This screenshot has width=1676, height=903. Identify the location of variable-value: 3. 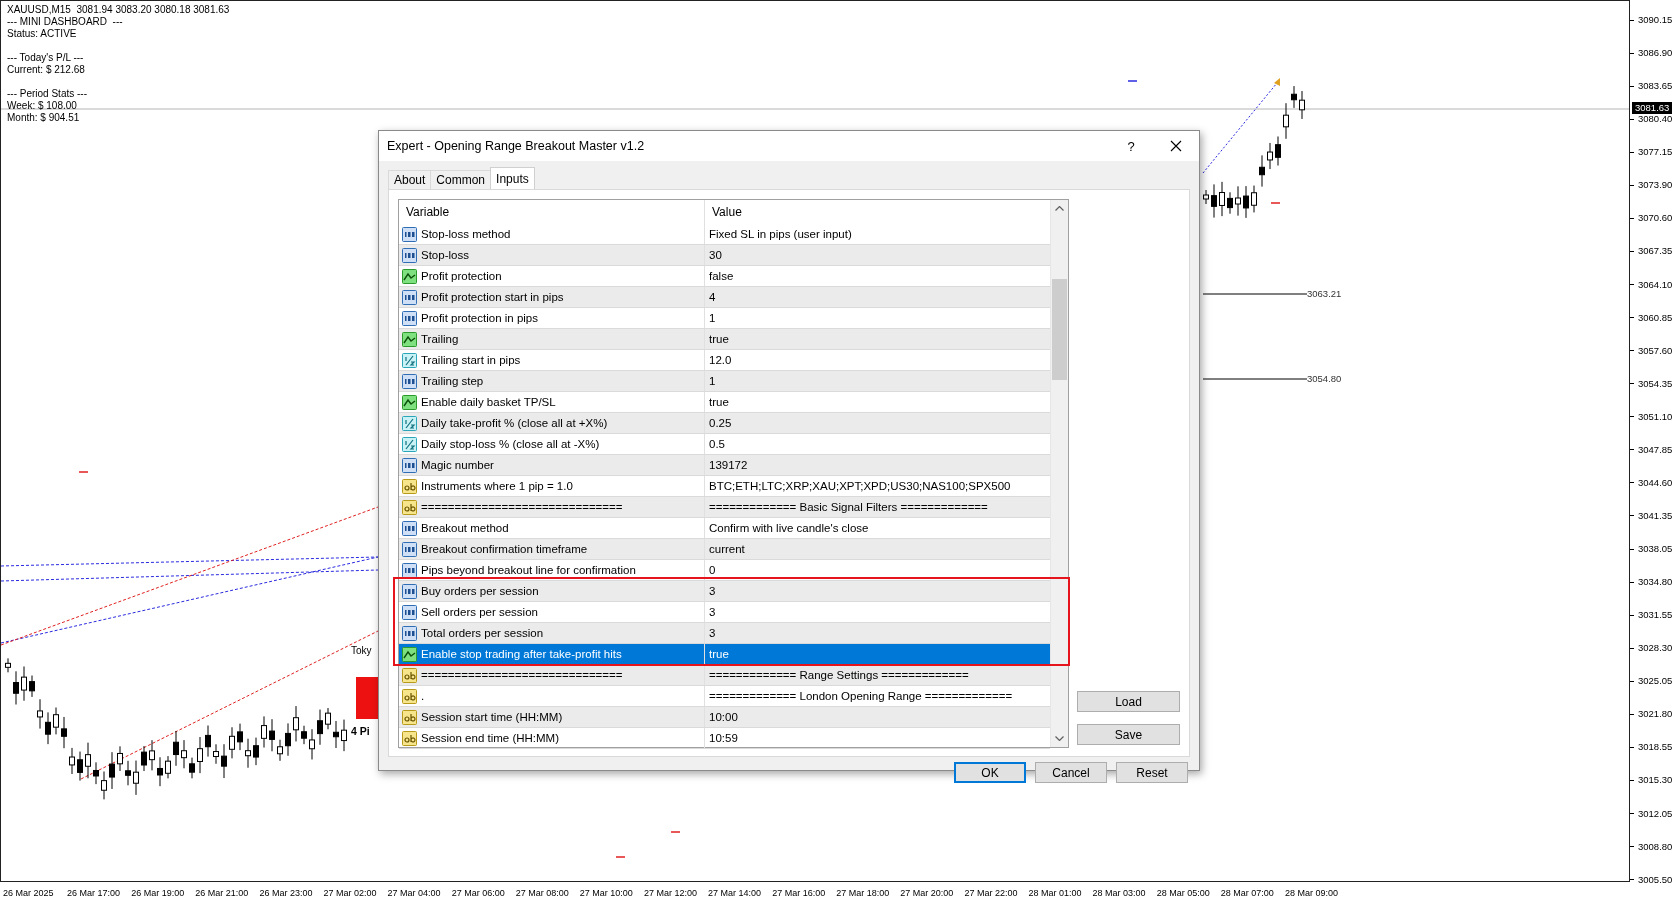
(712, 591).